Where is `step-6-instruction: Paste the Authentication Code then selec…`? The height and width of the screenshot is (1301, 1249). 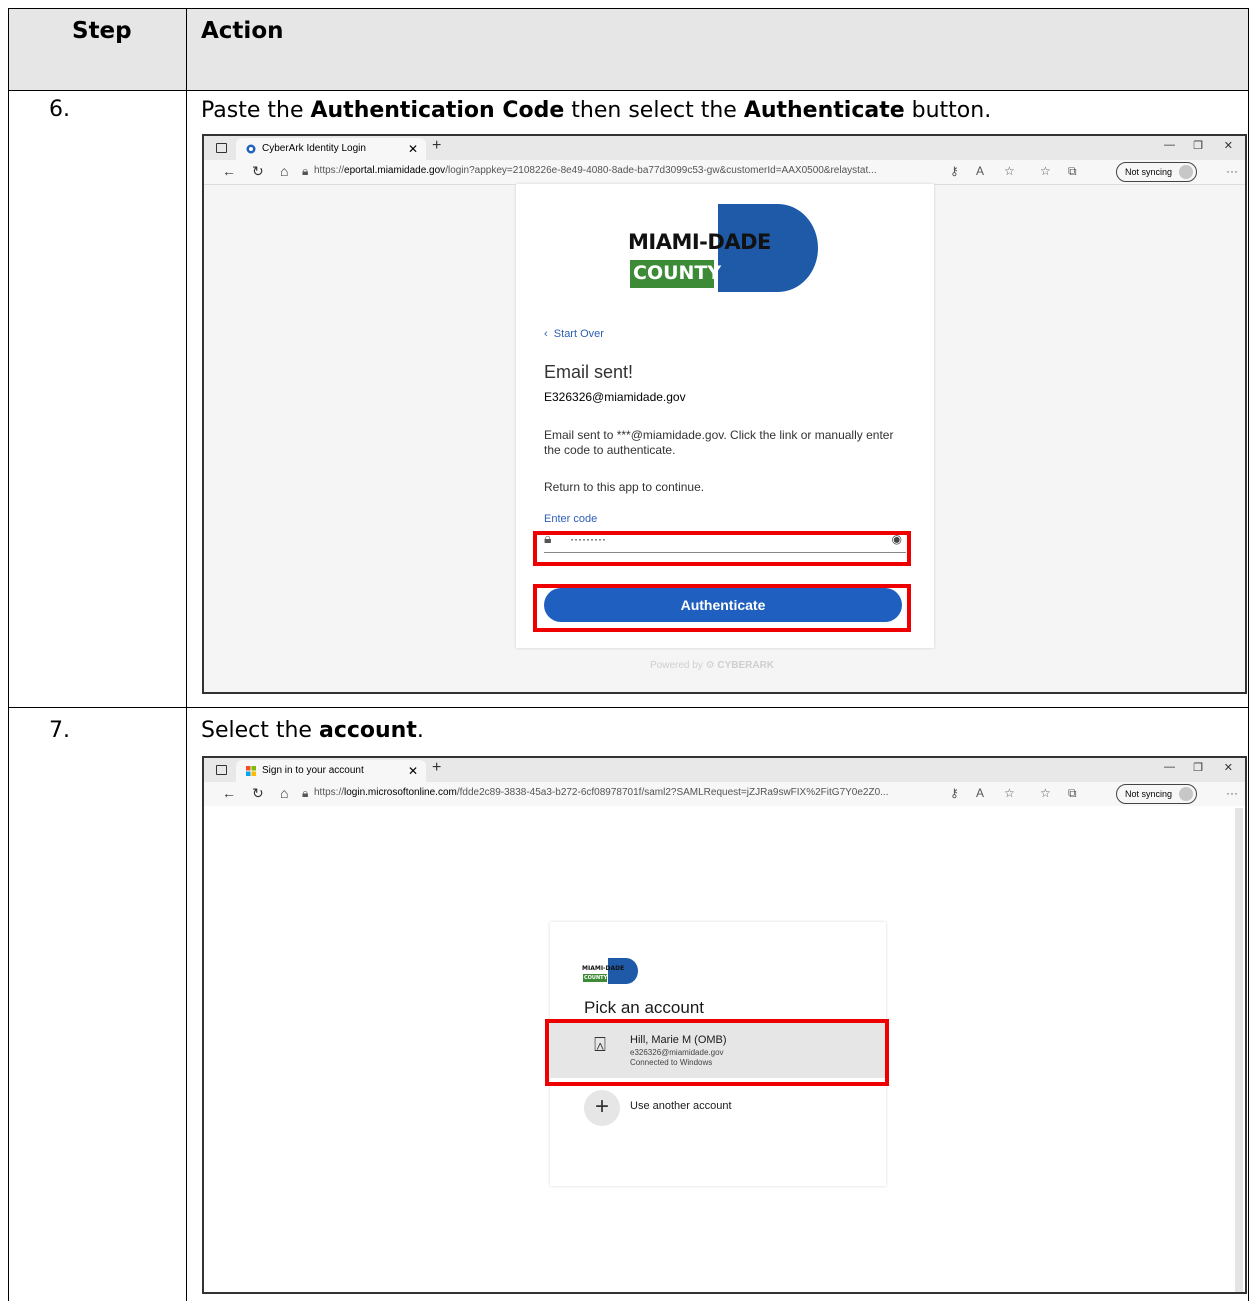 step-6-instruction: Paste the Authentication Code then selec… is located at coordinates (596, 110).